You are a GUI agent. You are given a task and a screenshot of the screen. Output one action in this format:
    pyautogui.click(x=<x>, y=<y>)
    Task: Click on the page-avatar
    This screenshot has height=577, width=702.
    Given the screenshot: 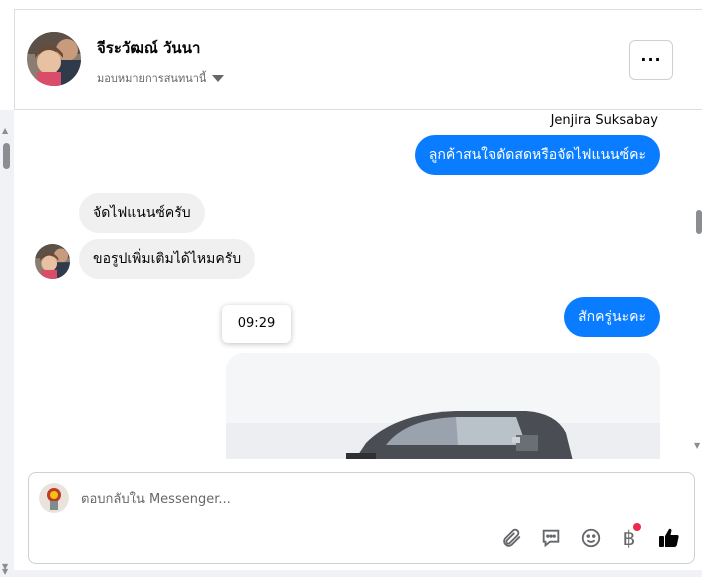 What is the action you would take?
    pyautogui.click(x=54, y=498)
    